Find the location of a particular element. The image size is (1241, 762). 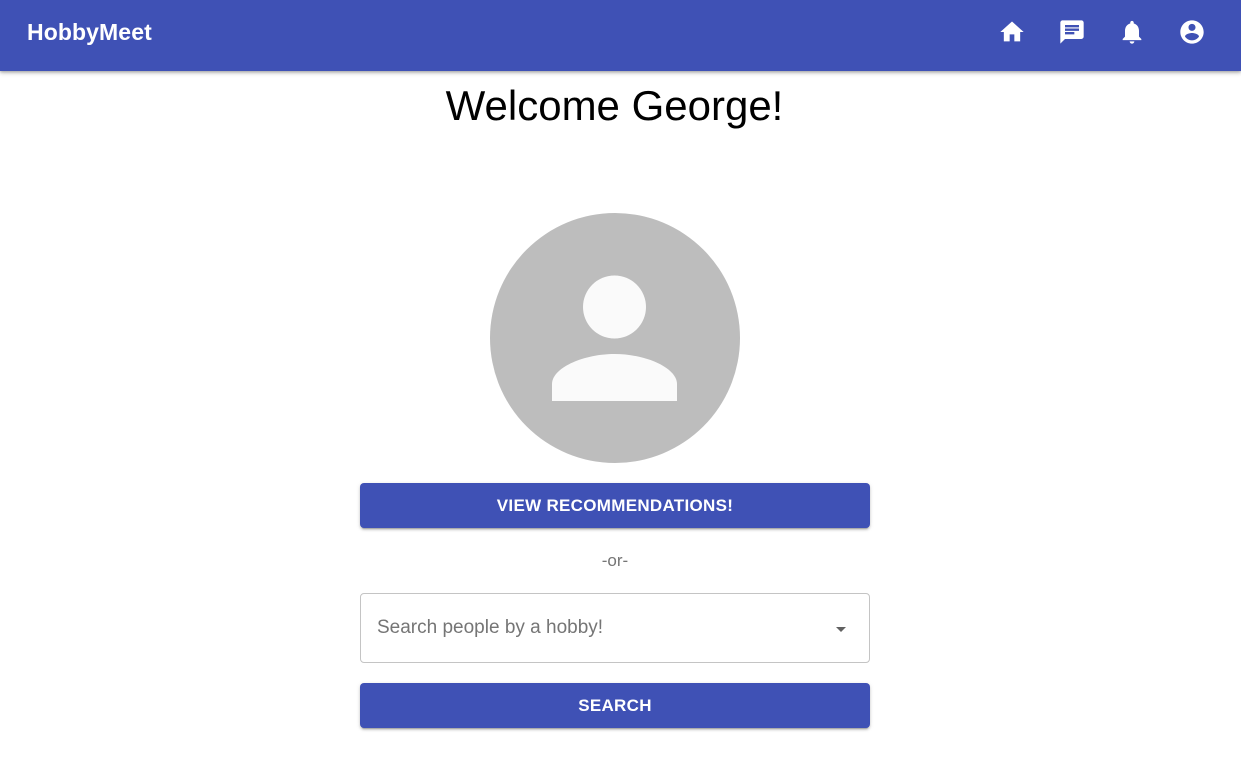

account-button is located at coordinates (1192, 32).